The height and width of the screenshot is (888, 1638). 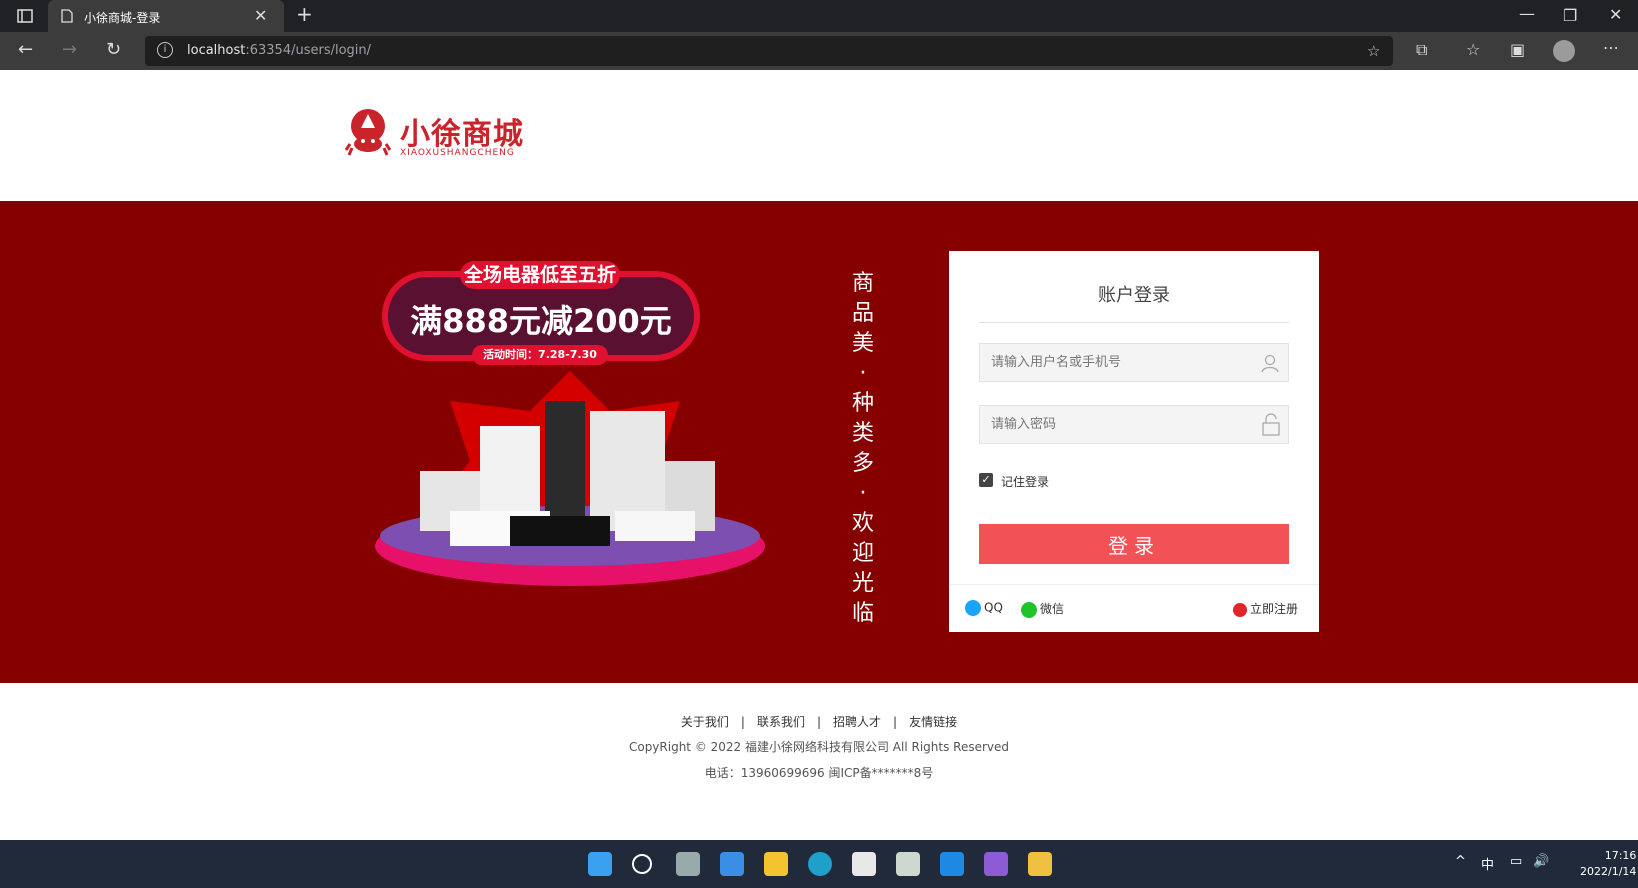 What do you see at coordinates (952, 864) in the screenshot?
I see `vscode-icon` at bounding box center [952, 864].